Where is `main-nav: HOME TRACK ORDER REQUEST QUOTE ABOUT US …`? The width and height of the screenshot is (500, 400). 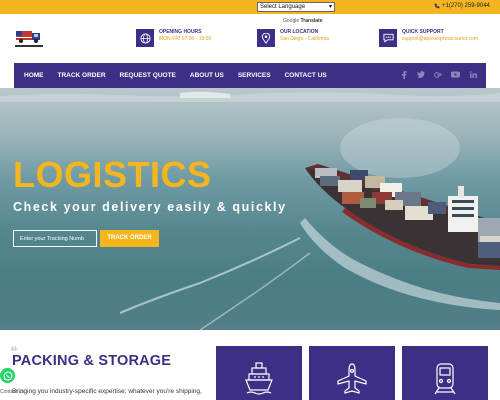
main-nav: HOME TRACK ORDER REQUEST QUOTE ABOUT US … is located at coordinates (250, 75).